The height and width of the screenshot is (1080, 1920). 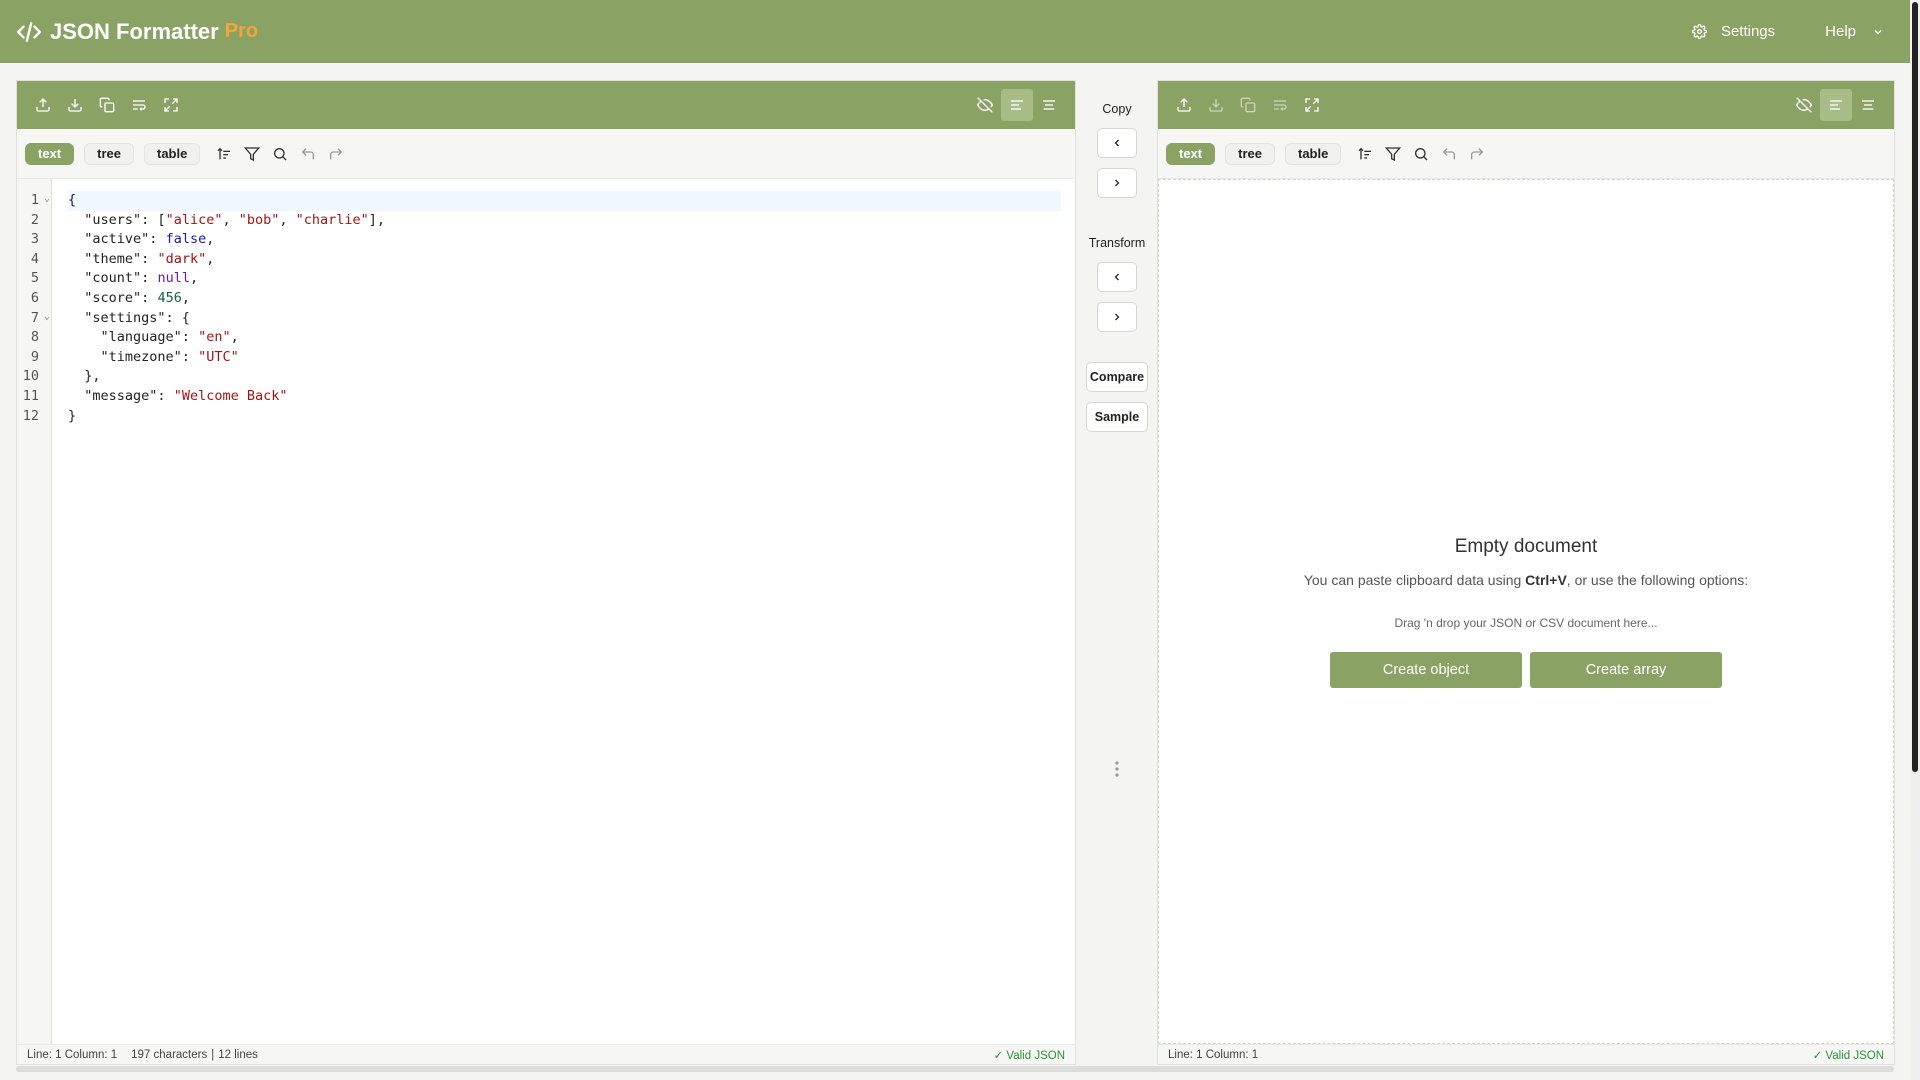 What do you see at coordinates (1117, 243) in the screenshot?
I see `transform-label: Transform` at bounding box center [1117, 243].